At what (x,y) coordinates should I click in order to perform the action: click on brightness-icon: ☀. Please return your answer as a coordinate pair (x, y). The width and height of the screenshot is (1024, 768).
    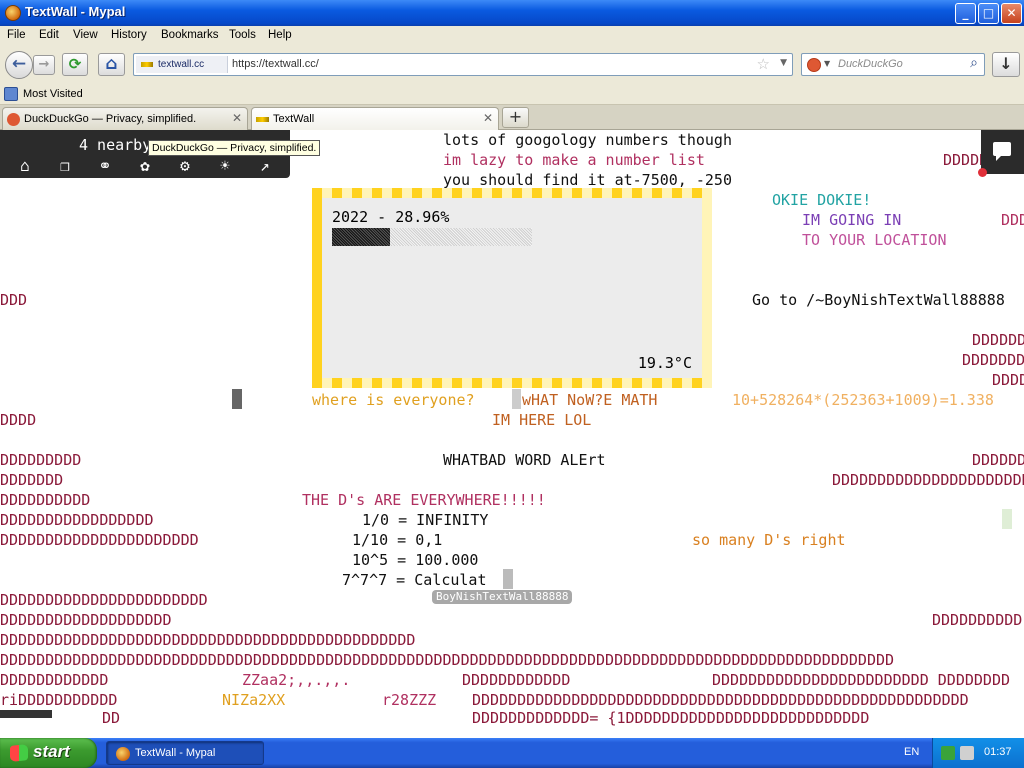
    Looking at the image, I should click on (225, 166).